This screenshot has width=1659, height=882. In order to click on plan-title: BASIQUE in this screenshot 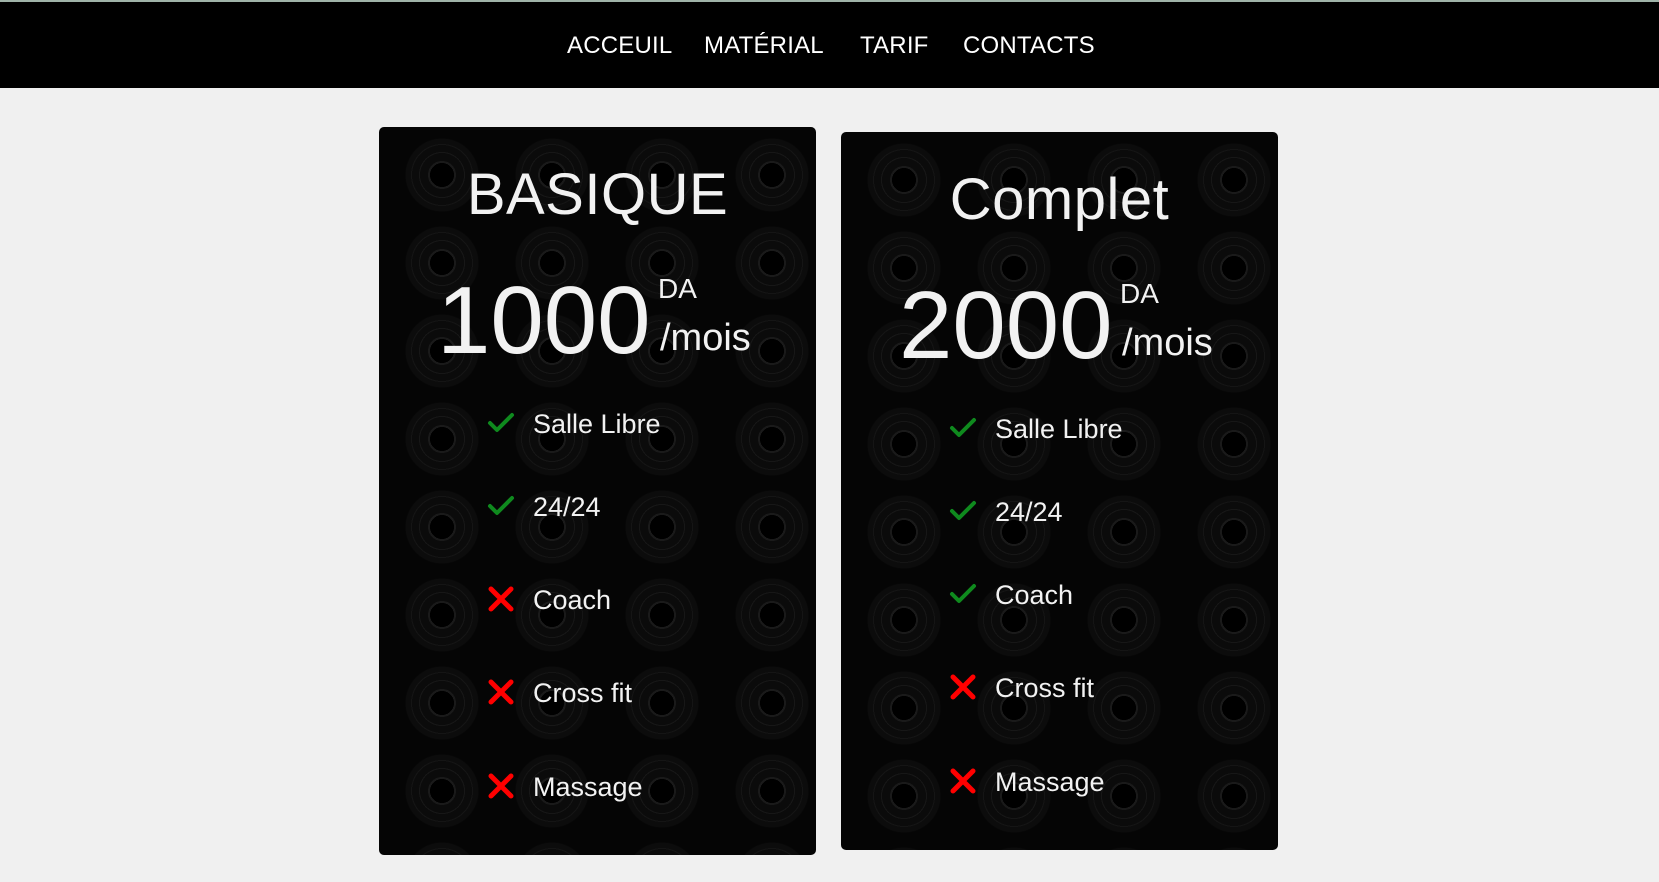, I will do `click(597, 194)`.